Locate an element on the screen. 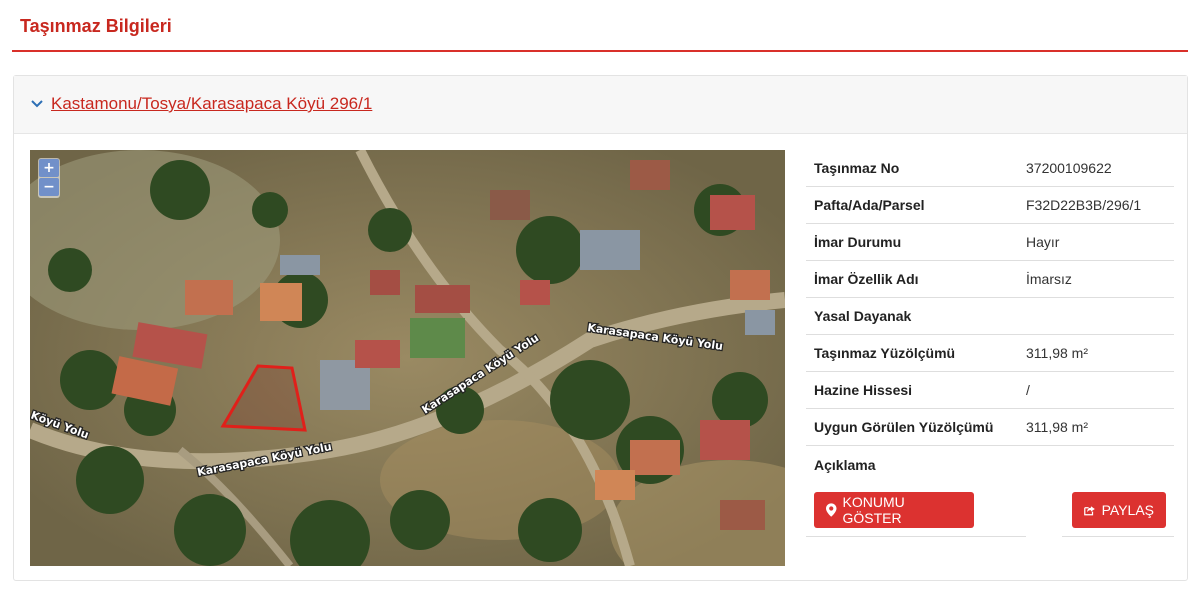 This screenshot has width=1200, height=590. share-button: PAYLAŞ is located at coordinates (1119, 510).